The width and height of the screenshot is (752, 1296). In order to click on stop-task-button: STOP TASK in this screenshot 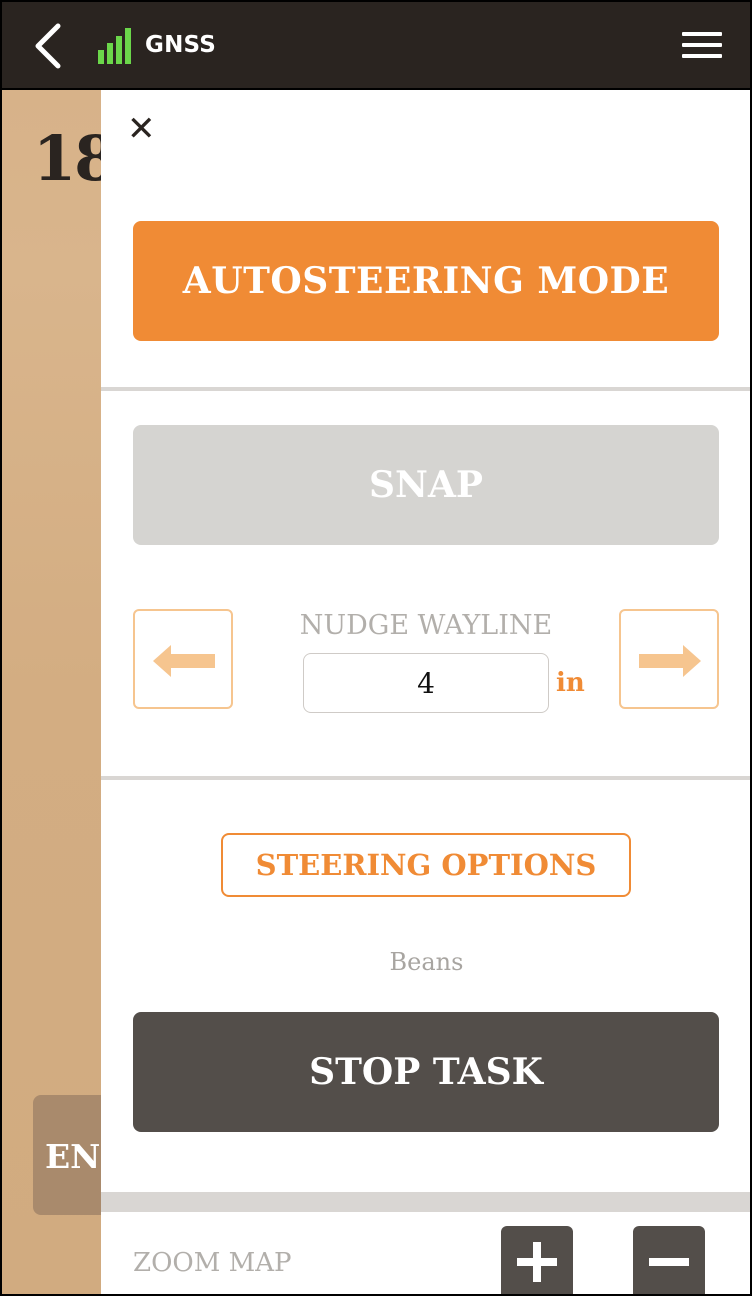, I will do `click(426, 1072)`.